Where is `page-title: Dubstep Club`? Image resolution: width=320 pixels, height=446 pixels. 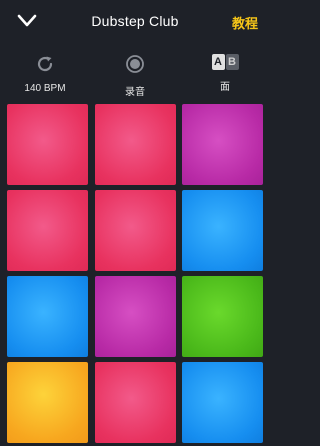
page-title: Dubstep Club is located at coordinates (135, 21).